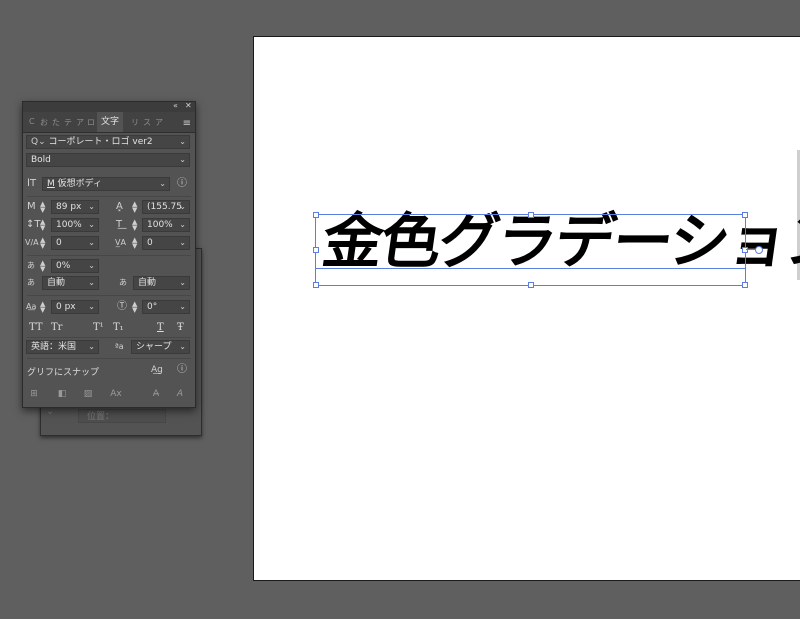 Image resolution: width=800 pixels, height=619 pixels. Describe the element at coordinates (180, 394) in the screenshot. I see `italic-glyph-button: A` at that location.